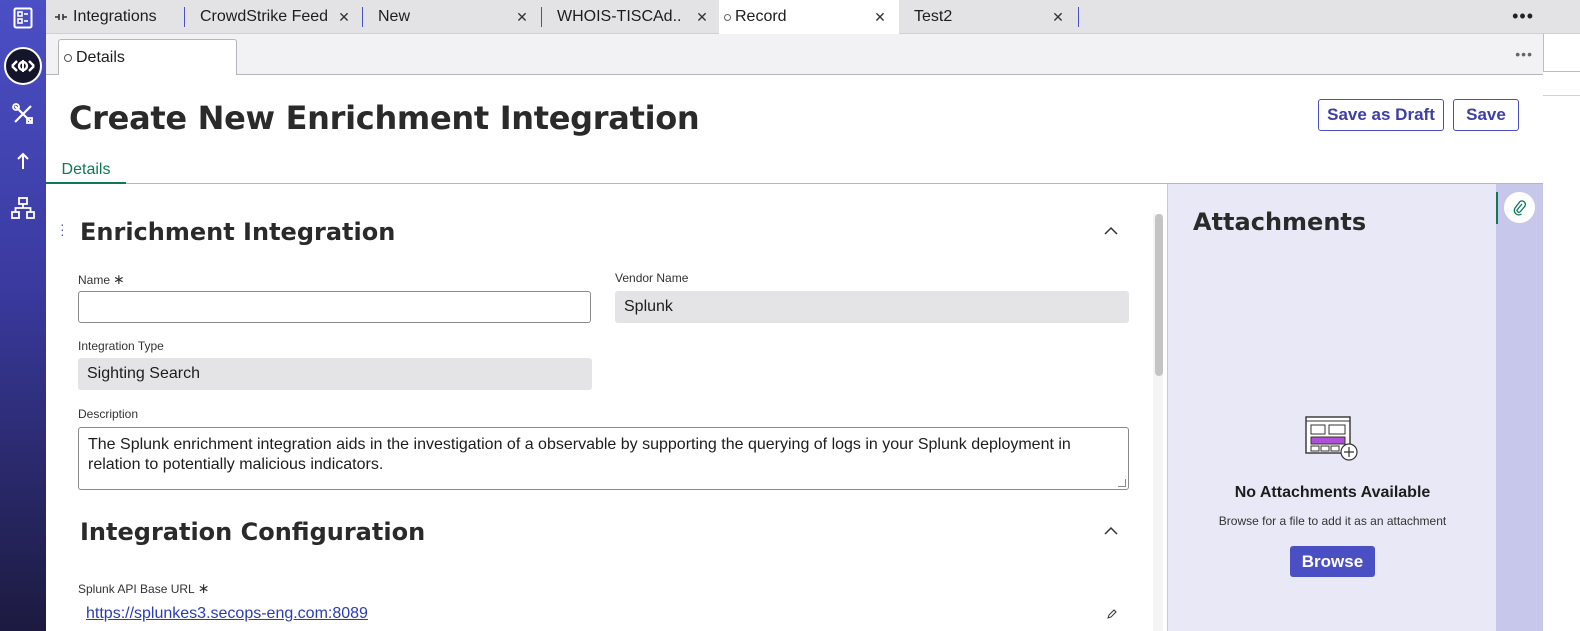  What do you see at coordinates (23, 18) in the screenshot?
I see `records-icon` at bounding box center [23, 18].